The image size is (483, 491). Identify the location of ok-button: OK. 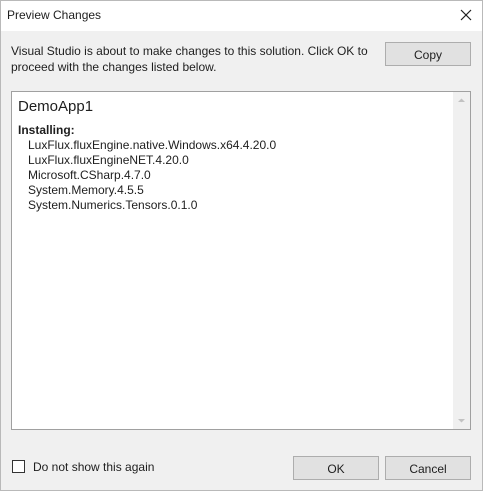
(336, 468).